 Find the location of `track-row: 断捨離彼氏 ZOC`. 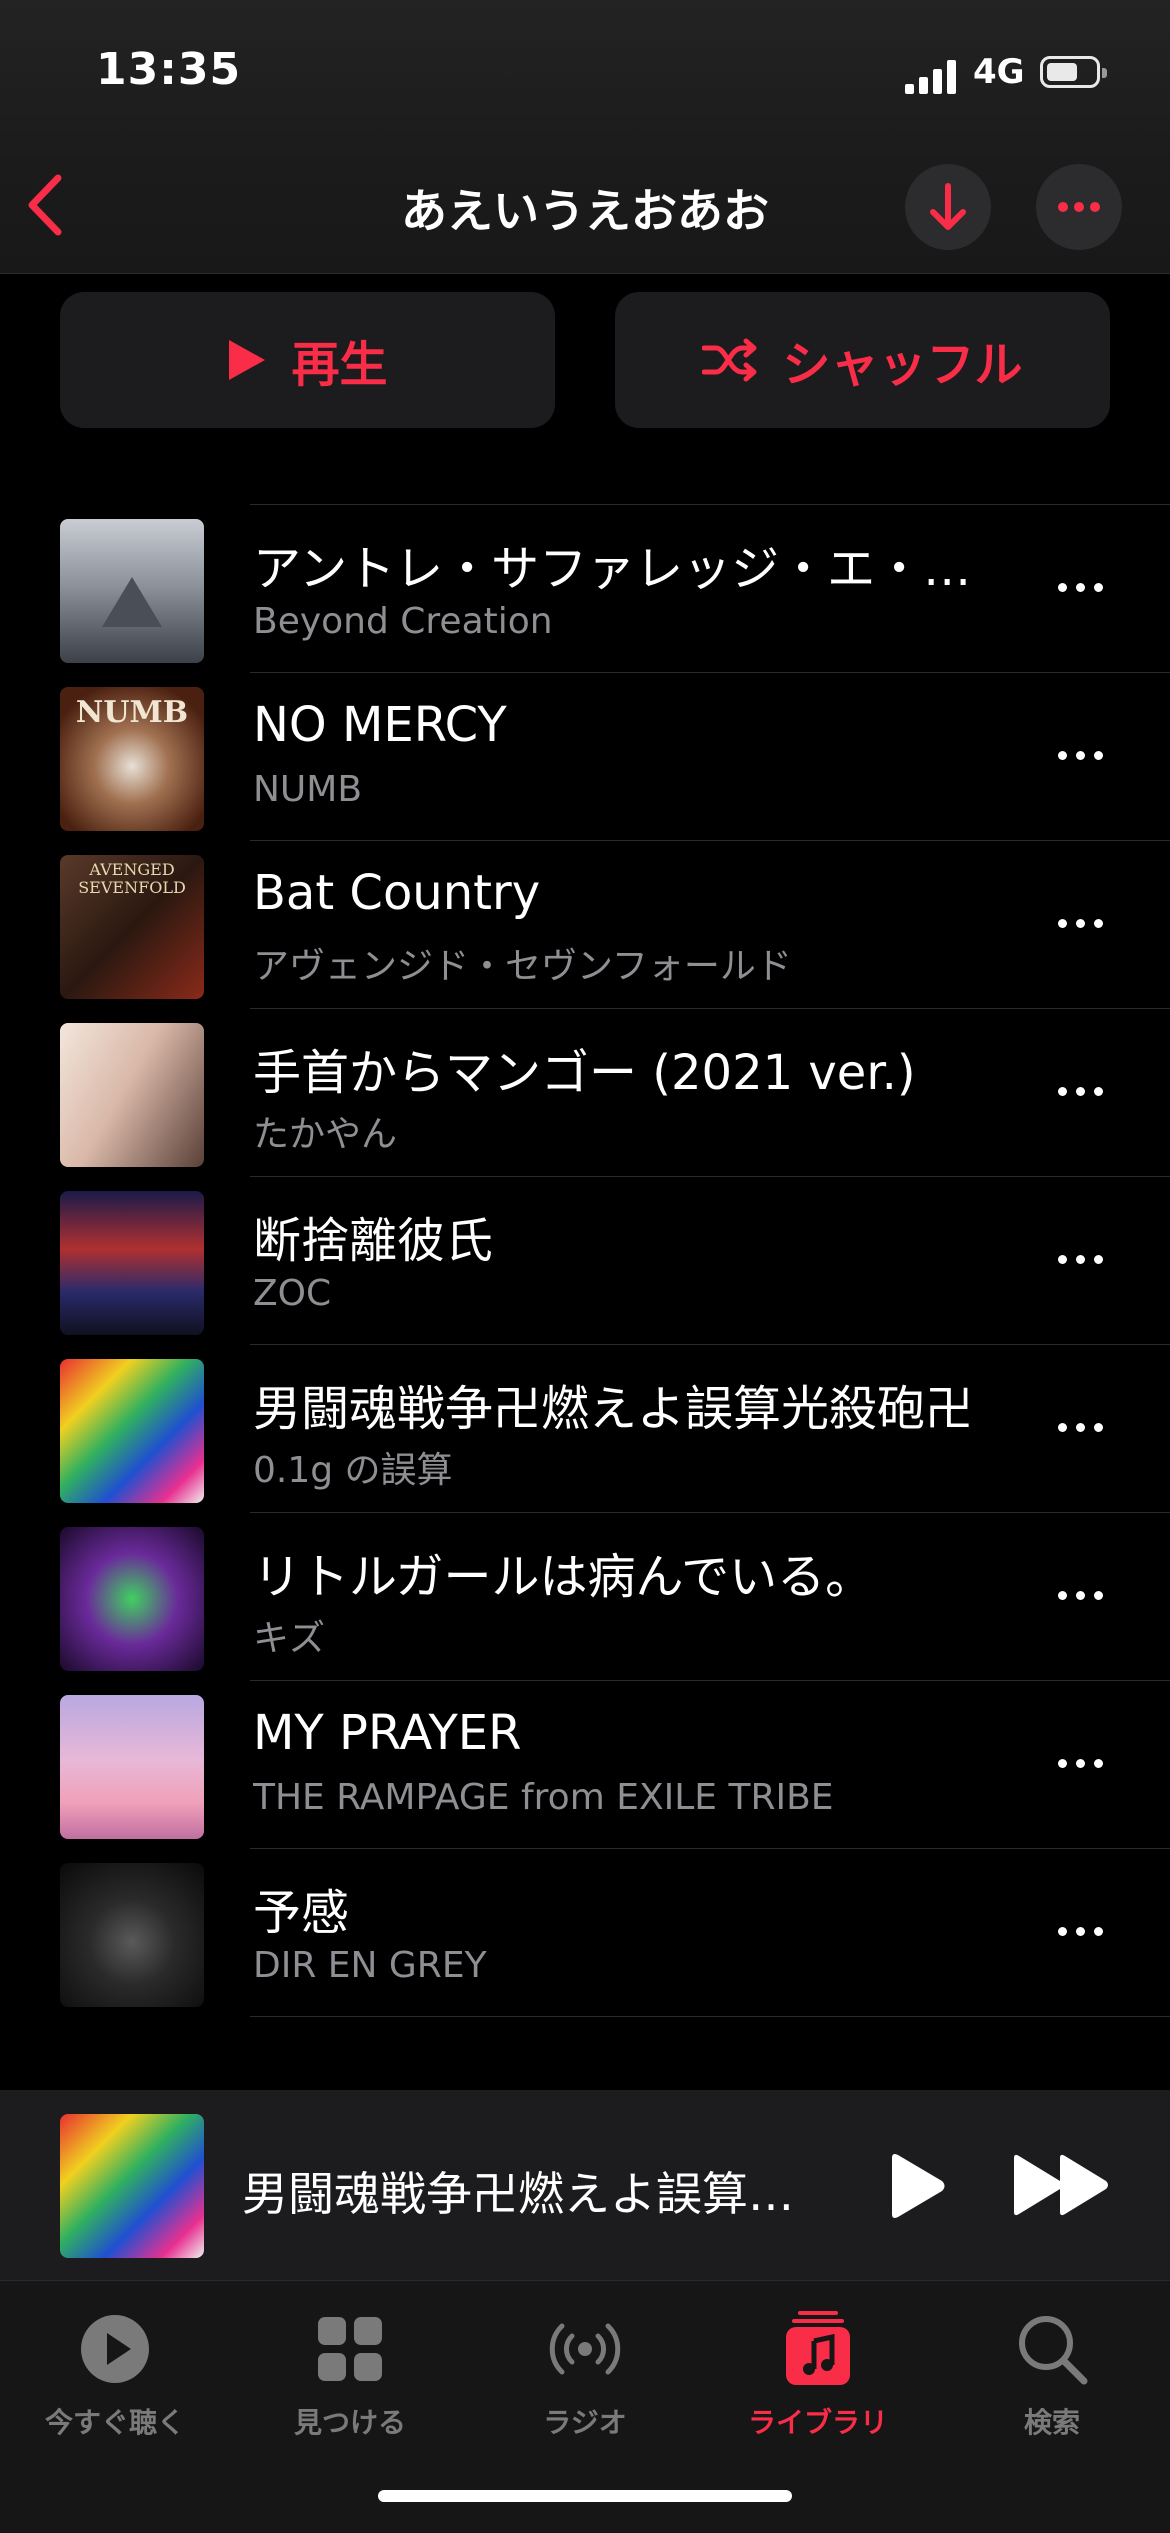

track-row: 断捨離彼氏 ZOC is located at coordinates (585, 1261).